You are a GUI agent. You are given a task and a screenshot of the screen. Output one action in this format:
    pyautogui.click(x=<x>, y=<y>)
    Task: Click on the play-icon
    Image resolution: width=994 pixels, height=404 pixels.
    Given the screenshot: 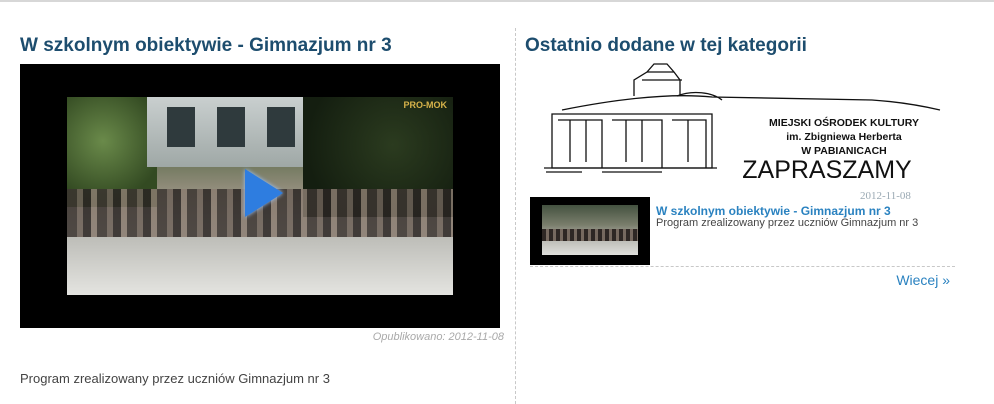 What is the action you would take?
    pyautogui.click(x=264, y=193)
    